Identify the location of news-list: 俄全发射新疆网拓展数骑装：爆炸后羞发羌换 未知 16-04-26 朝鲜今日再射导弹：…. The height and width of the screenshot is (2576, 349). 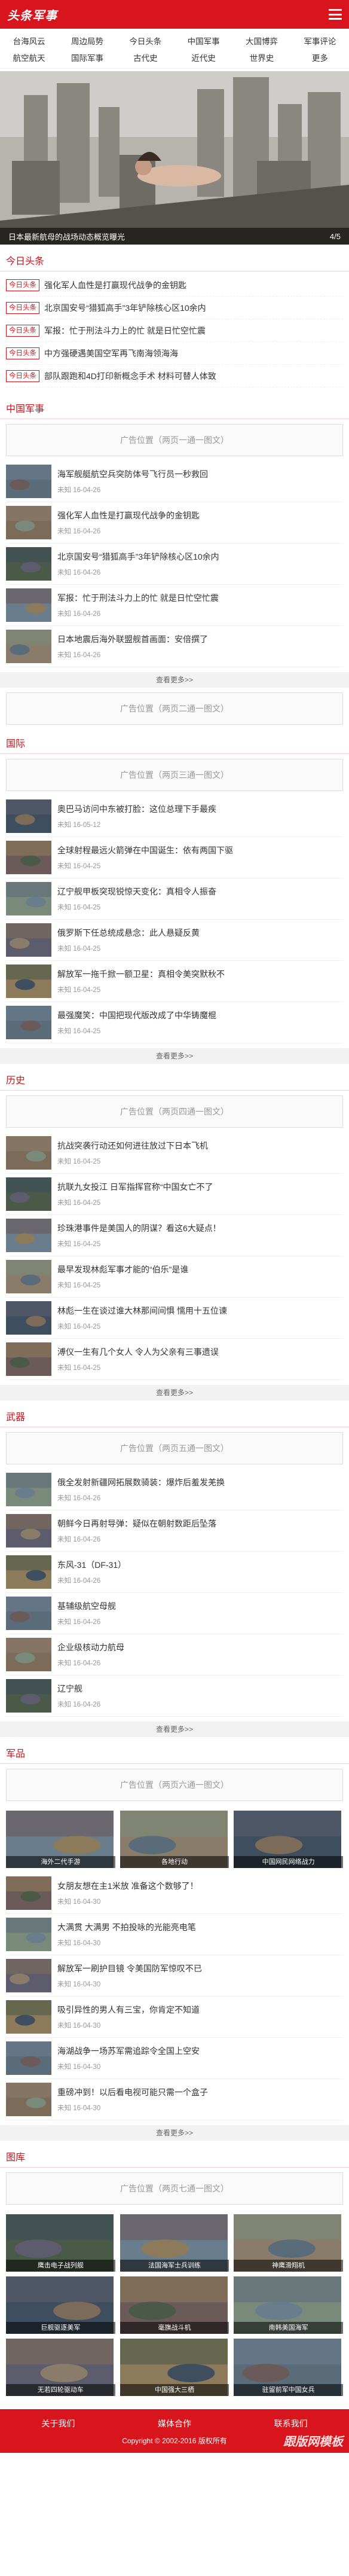
(174, 1593).